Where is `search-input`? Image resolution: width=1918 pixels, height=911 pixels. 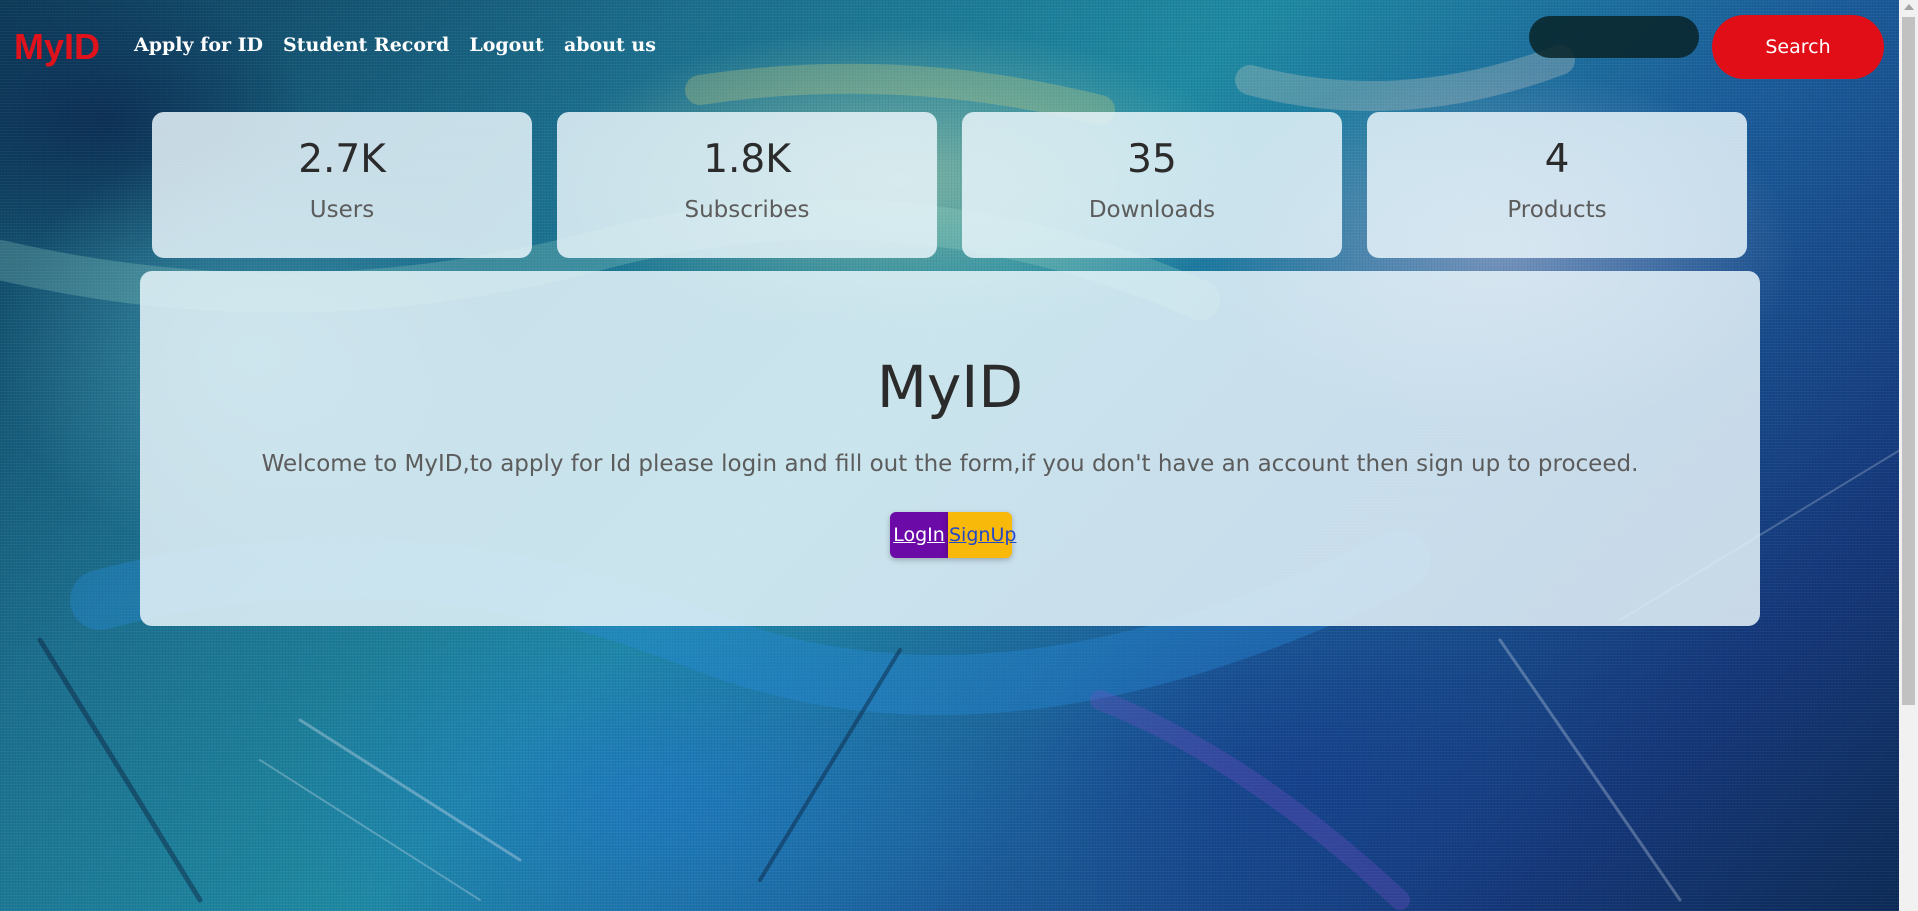
search-input is located at coordinates (1614, 37).